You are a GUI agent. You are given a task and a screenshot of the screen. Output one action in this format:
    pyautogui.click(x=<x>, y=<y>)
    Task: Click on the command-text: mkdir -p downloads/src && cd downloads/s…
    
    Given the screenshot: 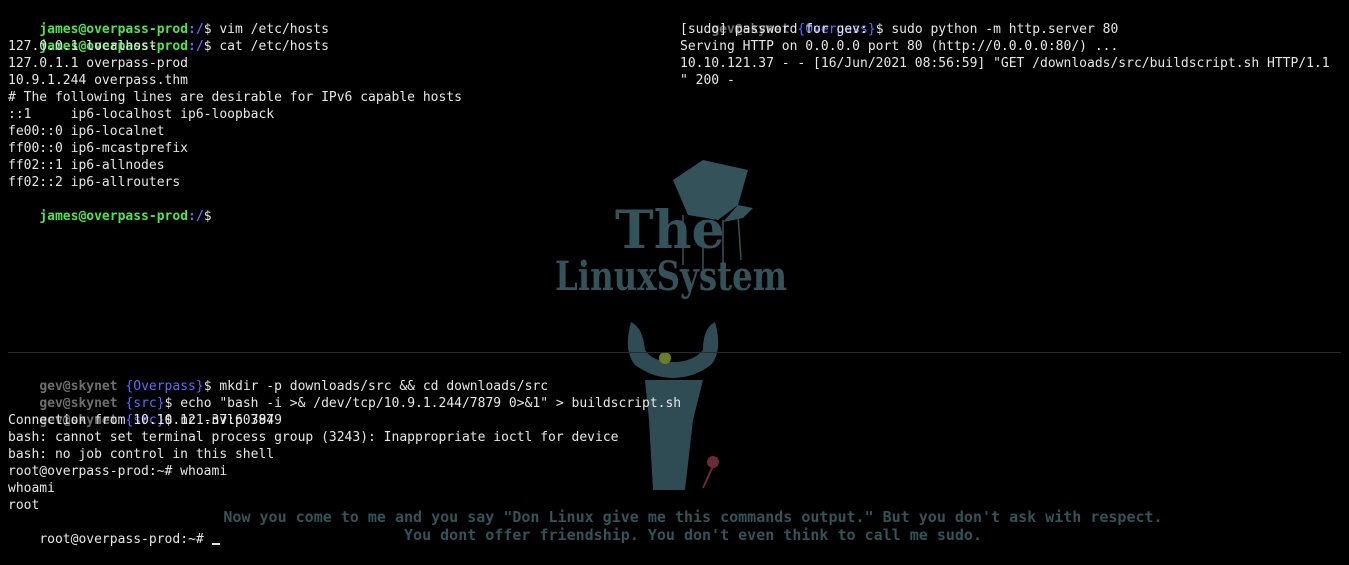 What is the action you would take?
    pyautogui.click(x=380, y=386)
    